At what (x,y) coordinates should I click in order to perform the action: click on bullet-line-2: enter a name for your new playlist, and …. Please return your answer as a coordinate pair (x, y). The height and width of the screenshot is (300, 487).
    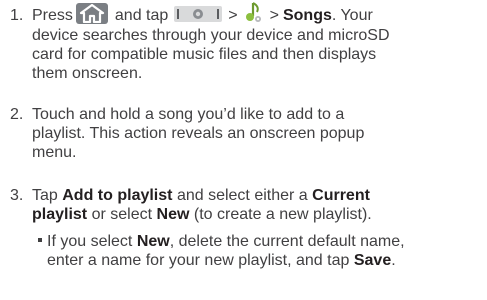
    Looking at the image, I should click on (221, 260).